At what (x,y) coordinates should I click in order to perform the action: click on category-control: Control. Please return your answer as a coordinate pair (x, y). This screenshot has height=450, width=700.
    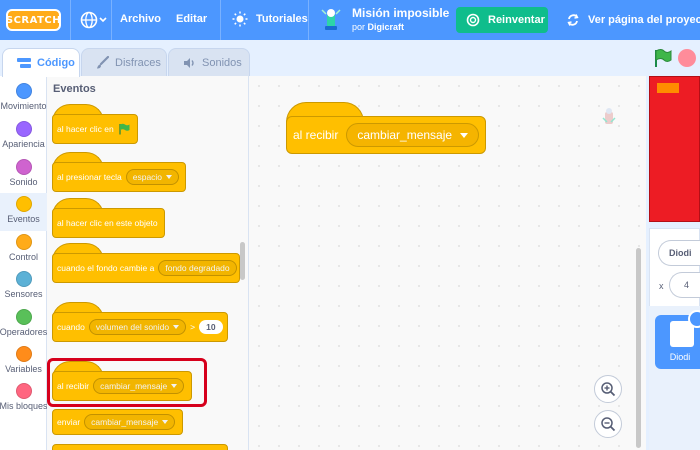
    Looking at the image, I should click on (23, 250).